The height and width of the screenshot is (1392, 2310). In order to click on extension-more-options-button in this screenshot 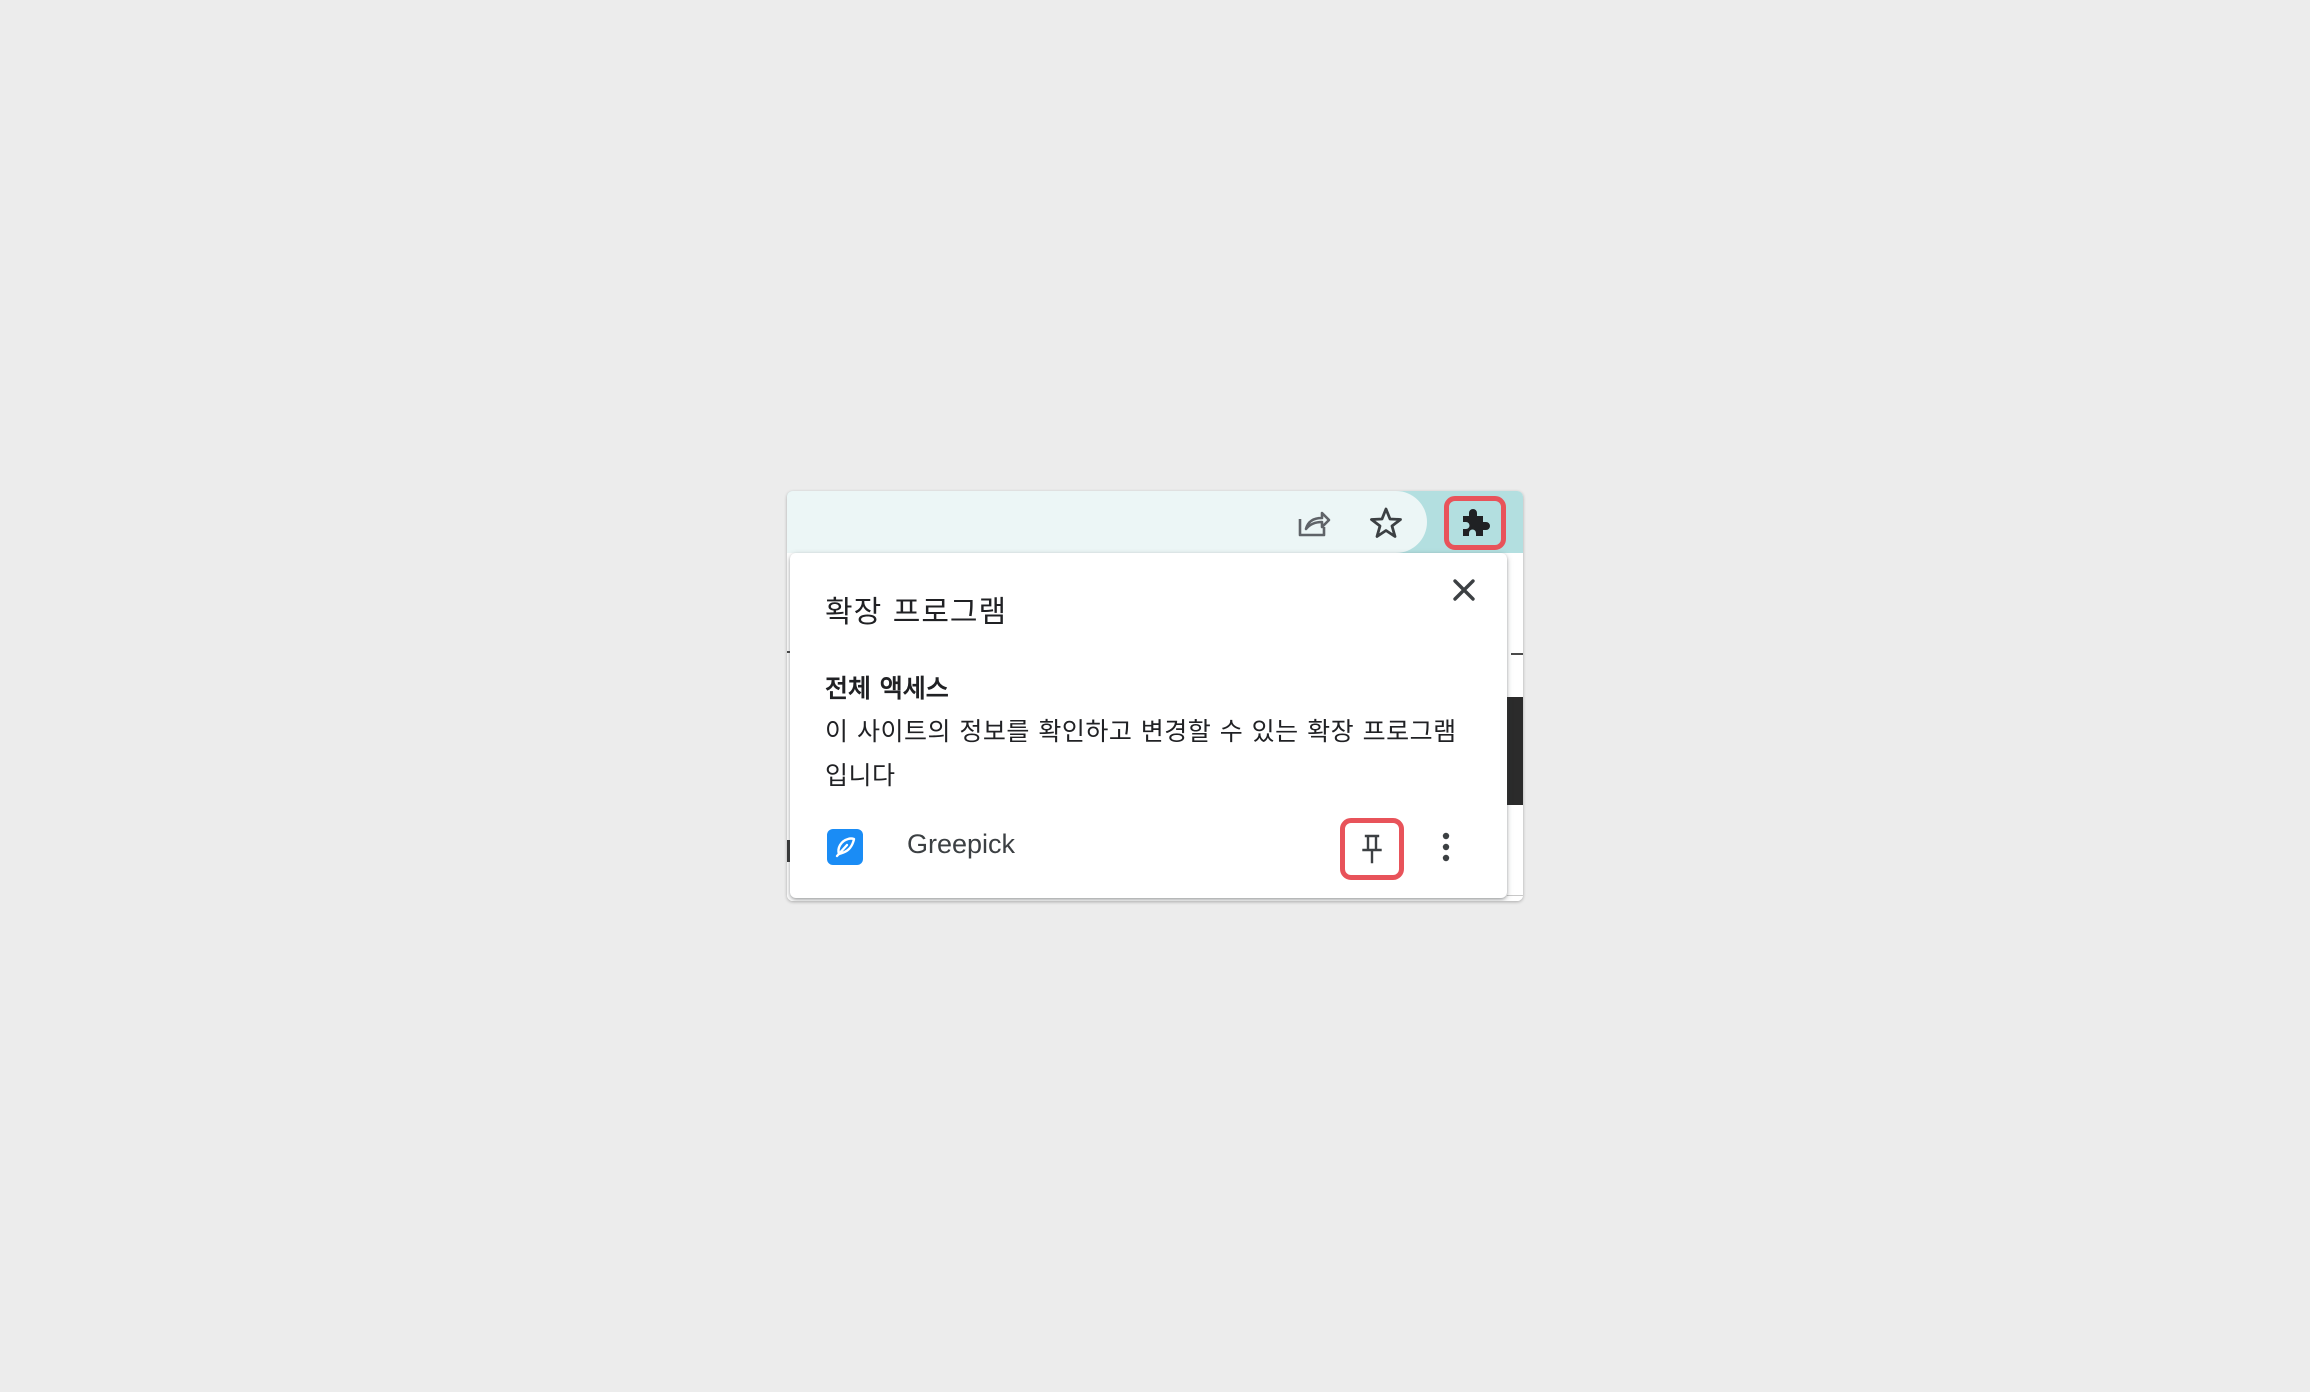, I will do `click(1446, 847)`.